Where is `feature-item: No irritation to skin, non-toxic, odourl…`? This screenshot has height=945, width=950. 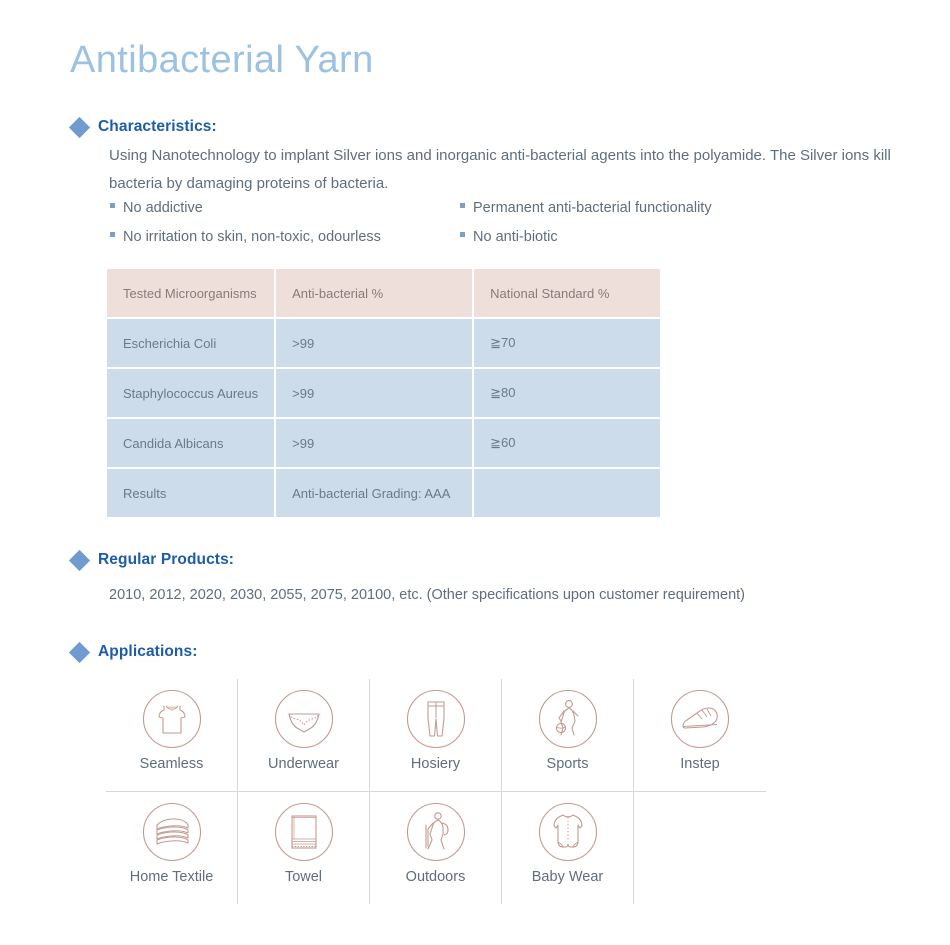 feature-item: No irritation to skin, non-toxic, odourl… is located at coordinates (285, 237).